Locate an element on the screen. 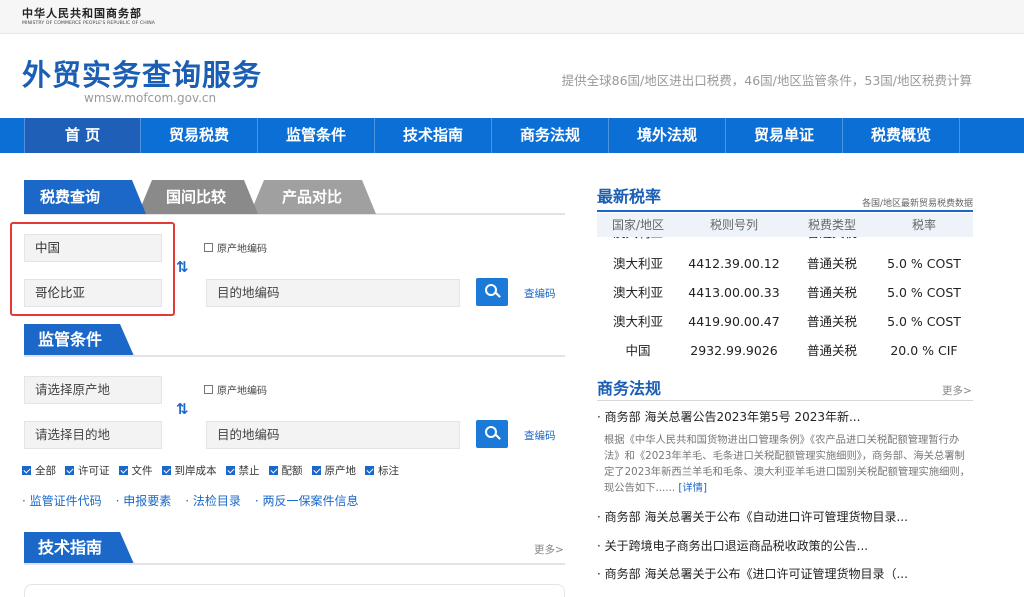  link-certificate-codes: · 监管证件代码 is located at coordinates (62, 500).